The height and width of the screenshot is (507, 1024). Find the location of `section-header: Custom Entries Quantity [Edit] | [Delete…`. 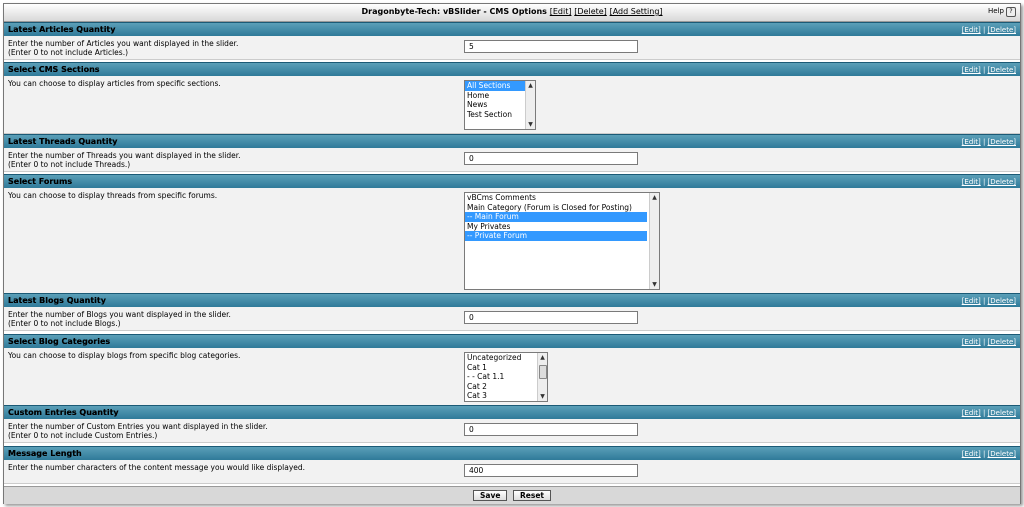

section-header: Custom Entries Quantity [Edit] | [Delete… is located at coordinates (512, 412).